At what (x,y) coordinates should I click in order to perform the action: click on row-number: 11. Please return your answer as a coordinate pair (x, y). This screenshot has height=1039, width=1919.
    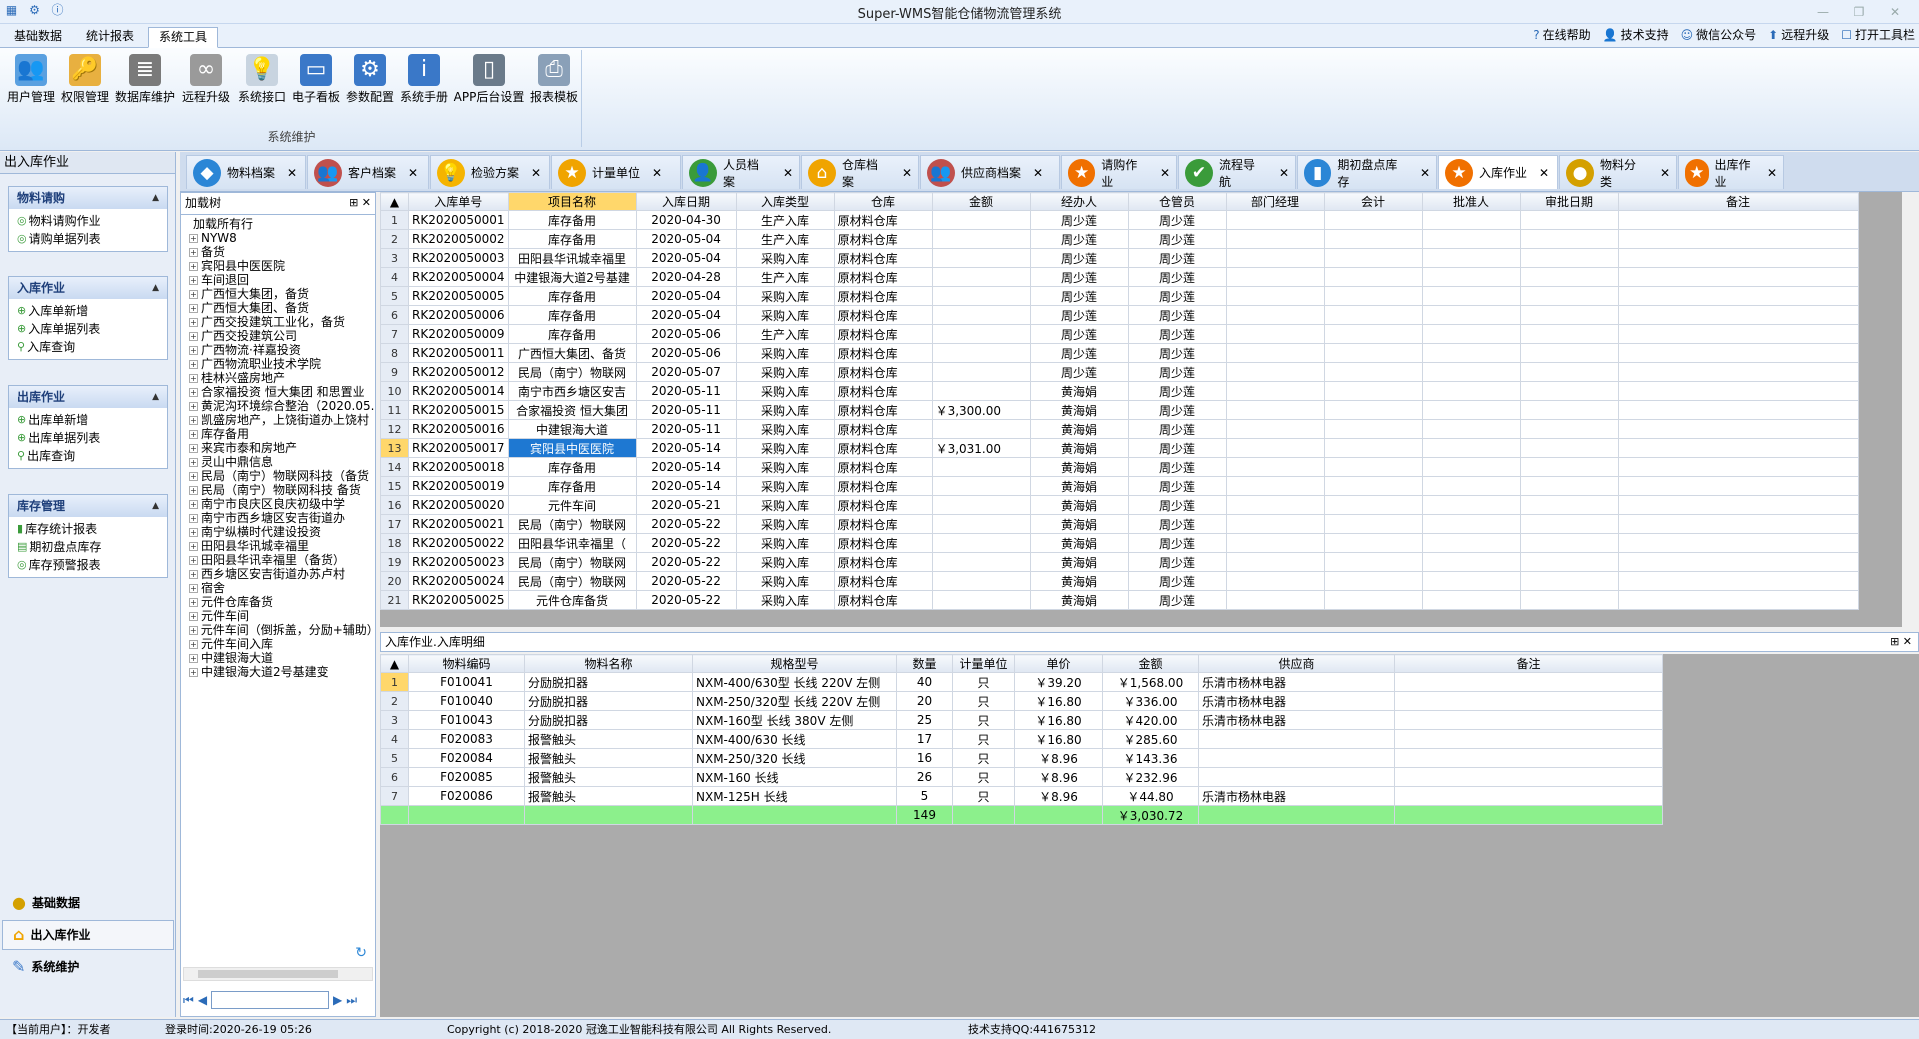
    Looking at the image, I should click on (394, 410).